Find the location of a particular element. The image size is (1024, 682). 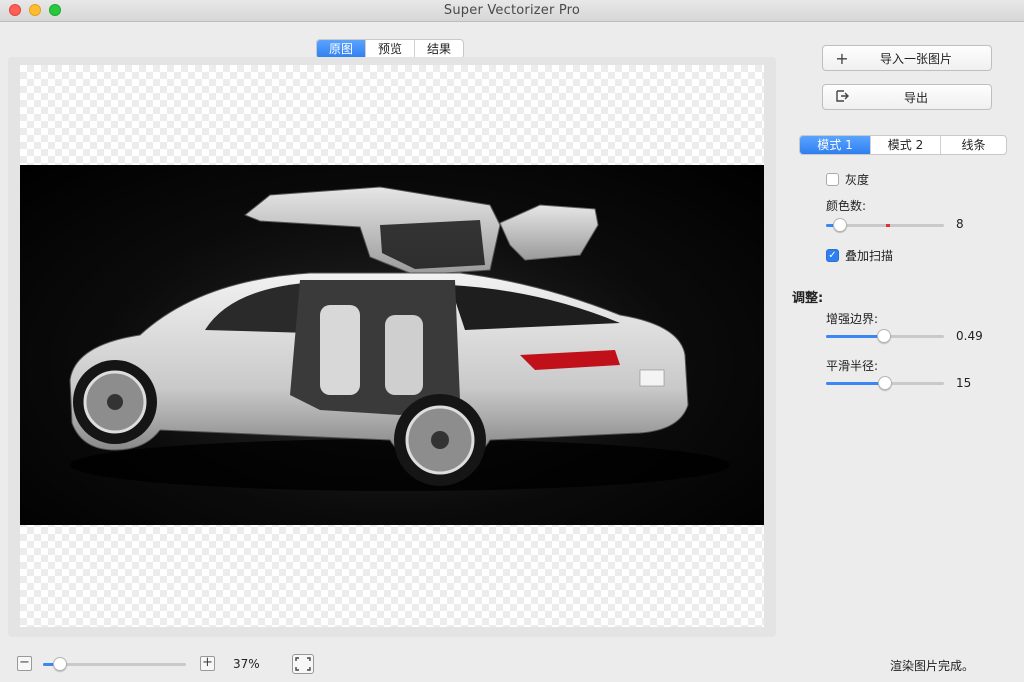

slider-marker is located at coordinates (888, 225).